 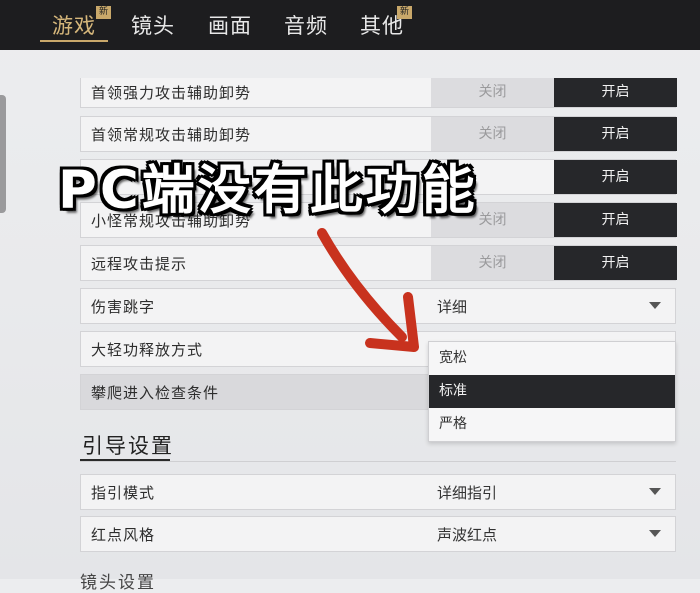 I want to click on setting-label: 攀爬进入检查条件, so click(x=155, y=393).